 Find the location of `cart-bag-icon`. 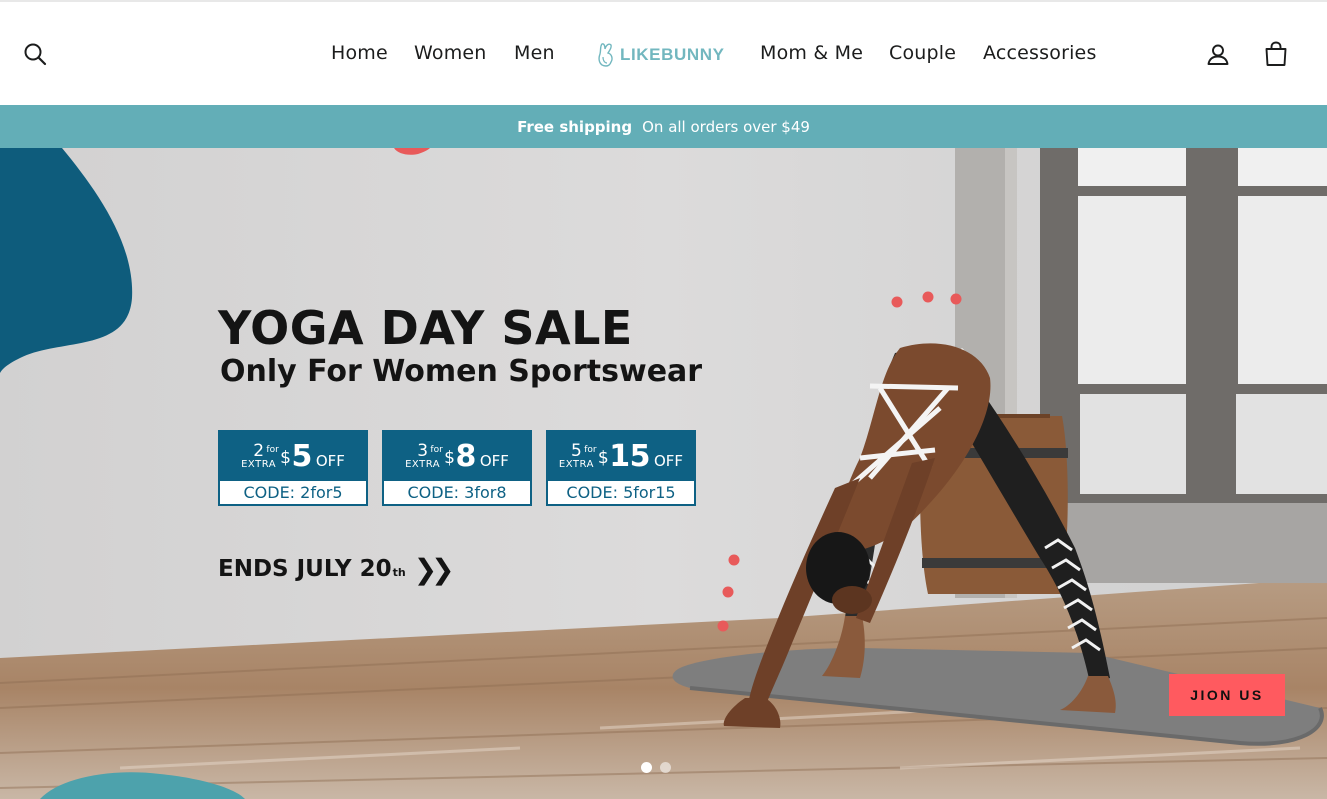

cart-bag-icon is located at coordinates (1276, 53).